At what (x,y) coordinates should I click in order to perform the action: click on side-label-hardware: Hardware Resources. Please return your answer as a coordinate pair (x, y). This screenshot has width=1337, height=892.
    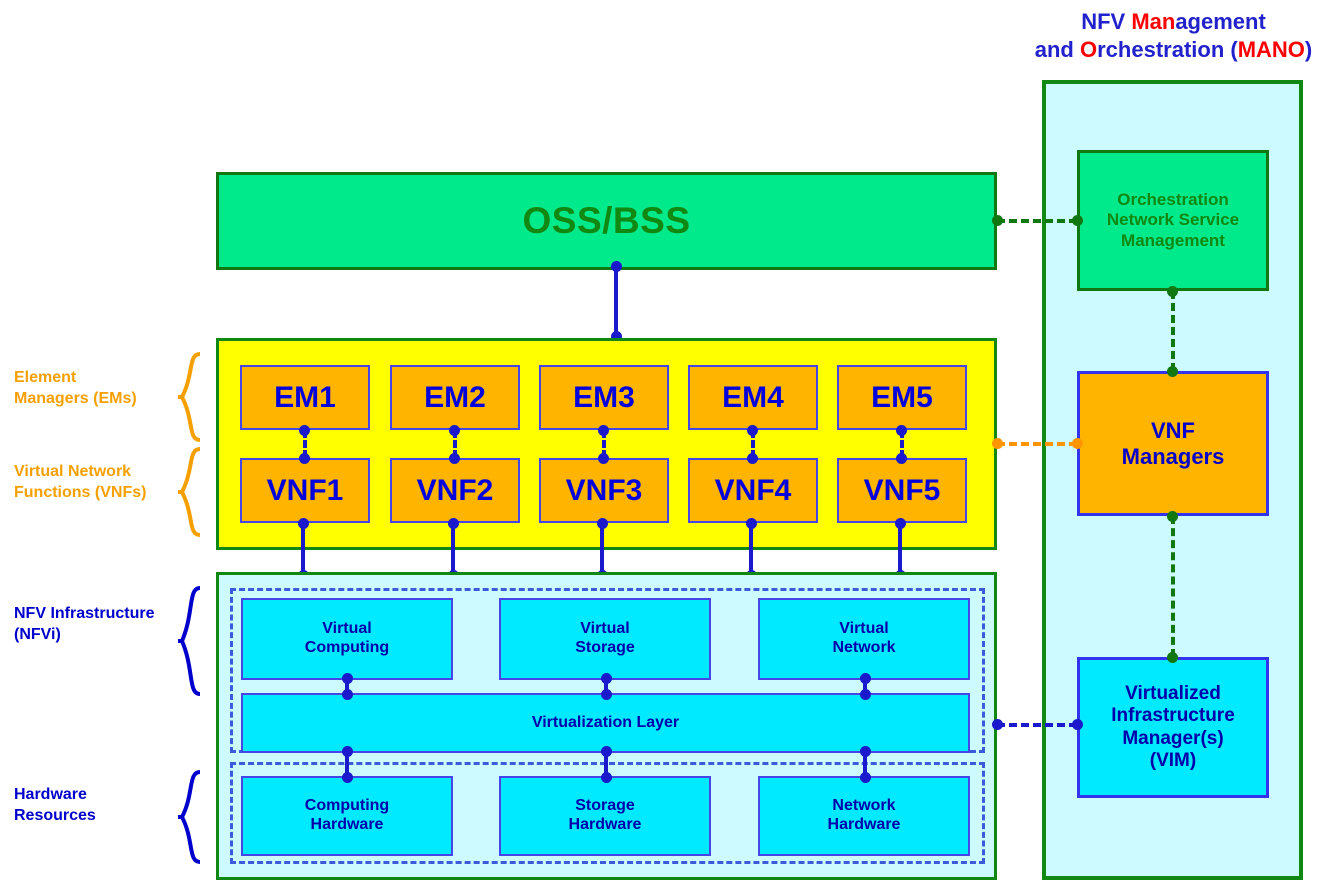
    Looking at the image, I should click on (55, 805).